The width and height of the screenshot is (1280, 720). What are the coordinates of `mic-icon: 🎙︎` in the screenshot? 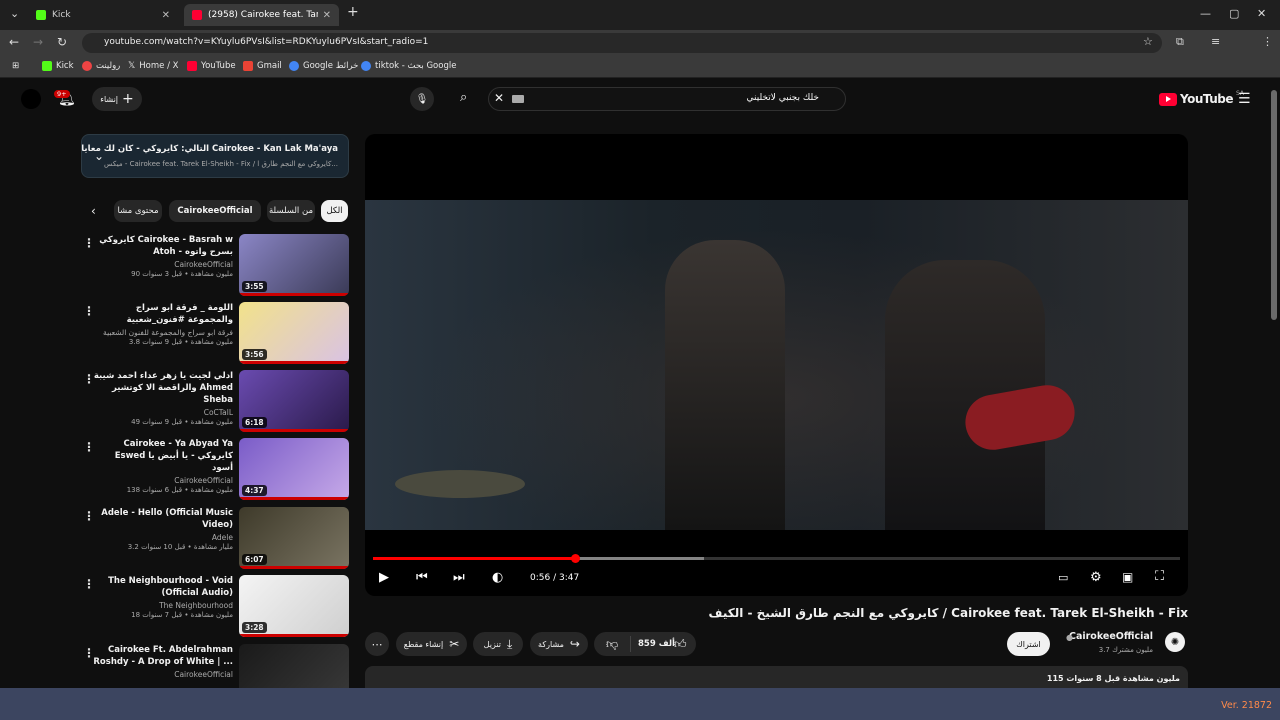 It's located at (422, 99).